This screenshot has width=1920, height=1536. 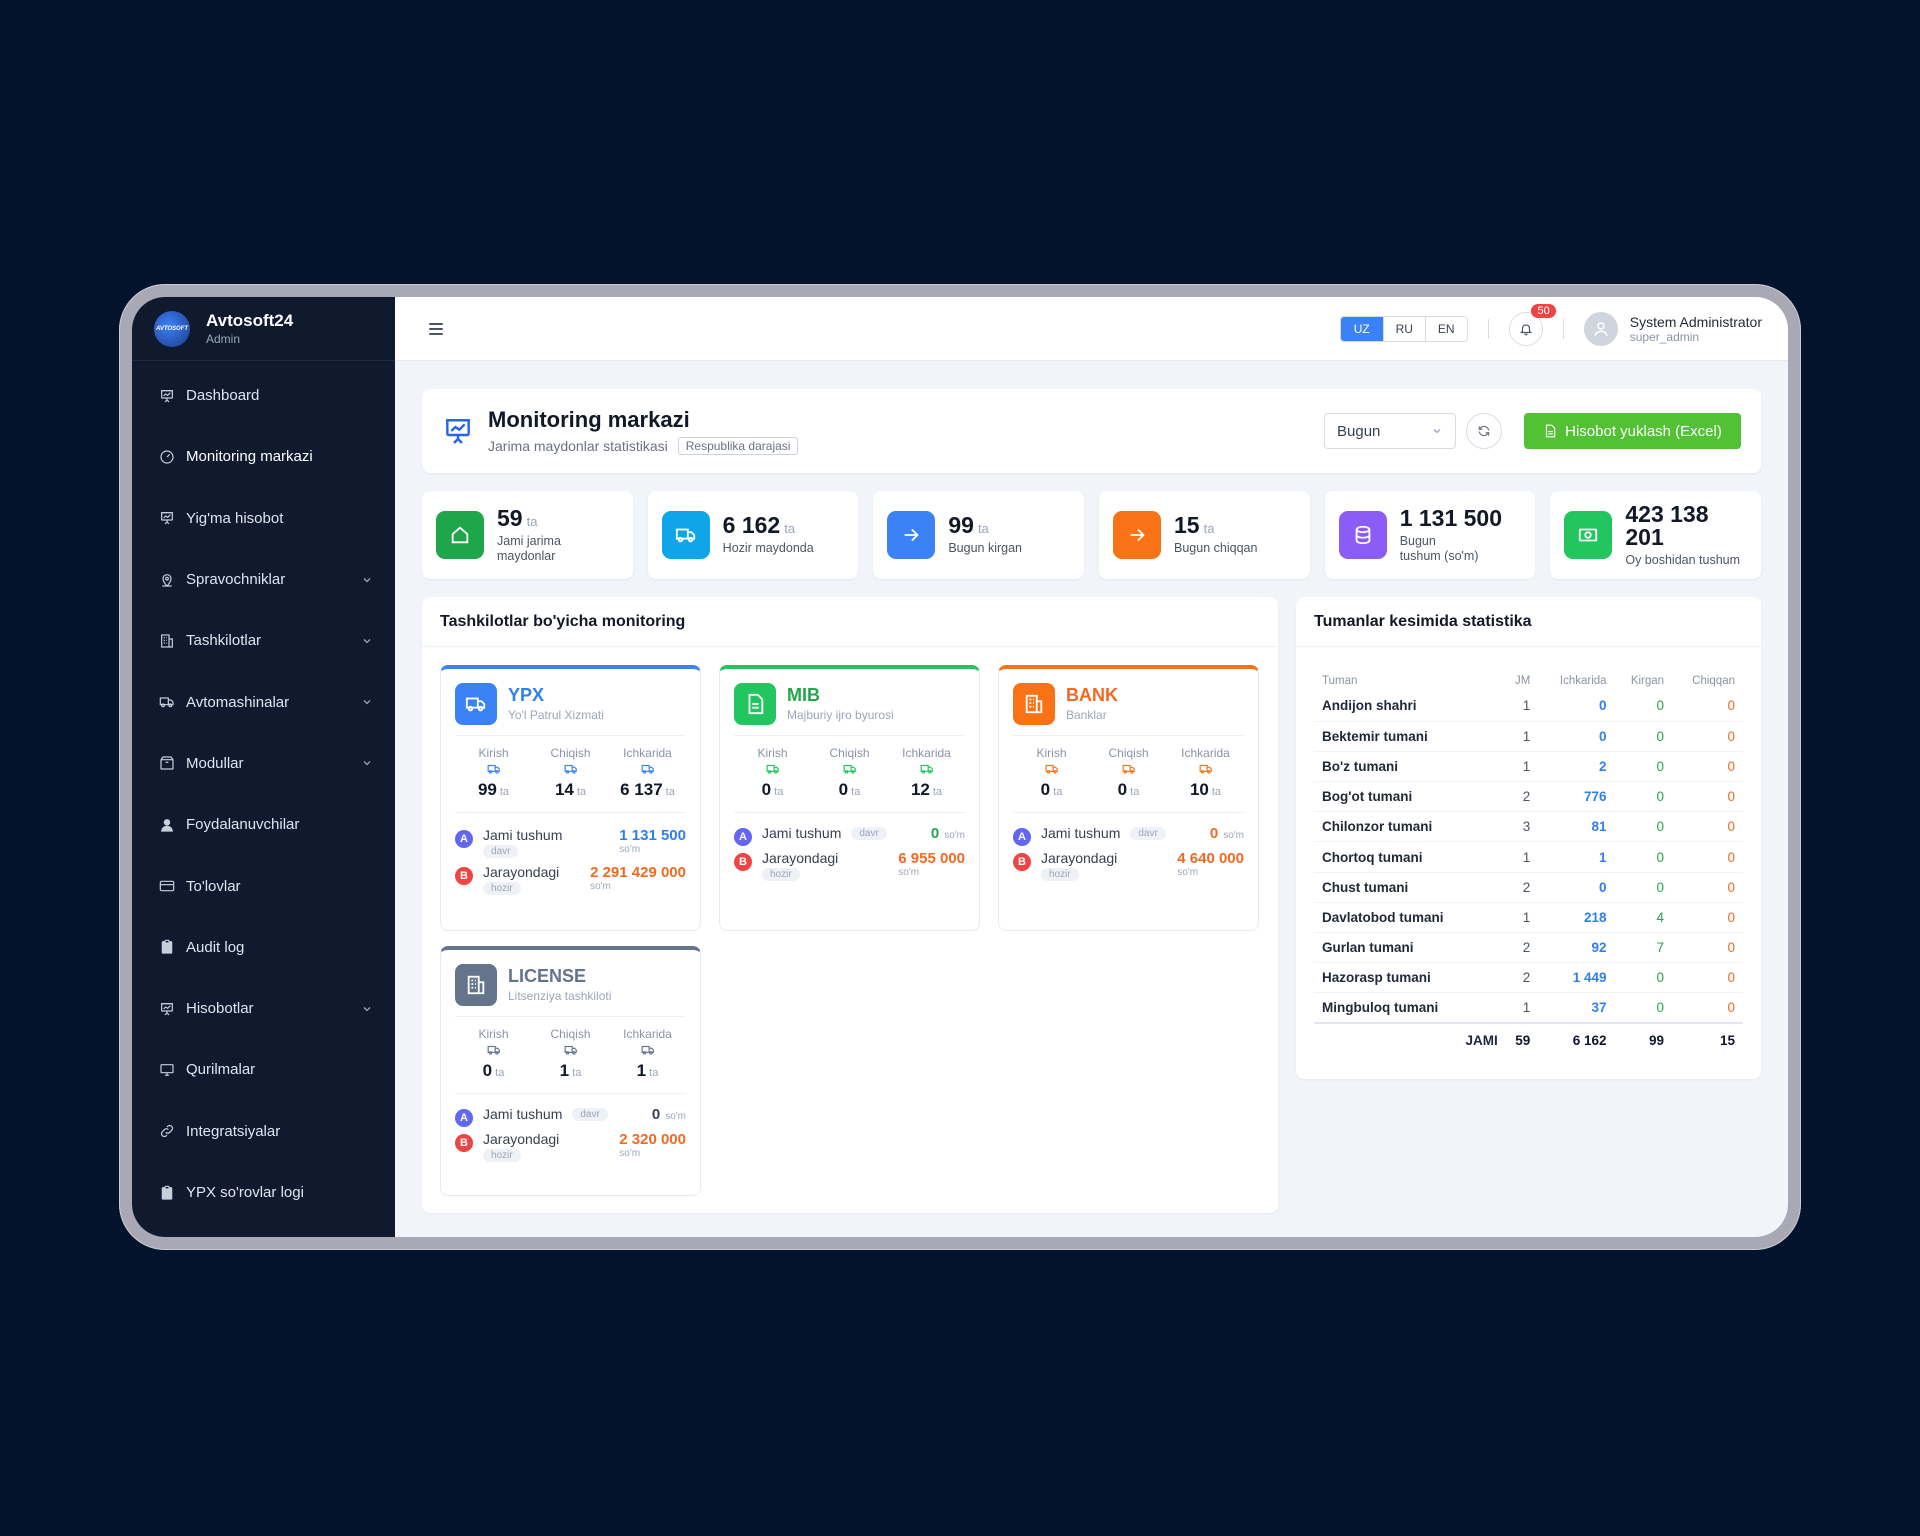 I want to click on column-header: Kirgan, so click(x=1644, y=681).